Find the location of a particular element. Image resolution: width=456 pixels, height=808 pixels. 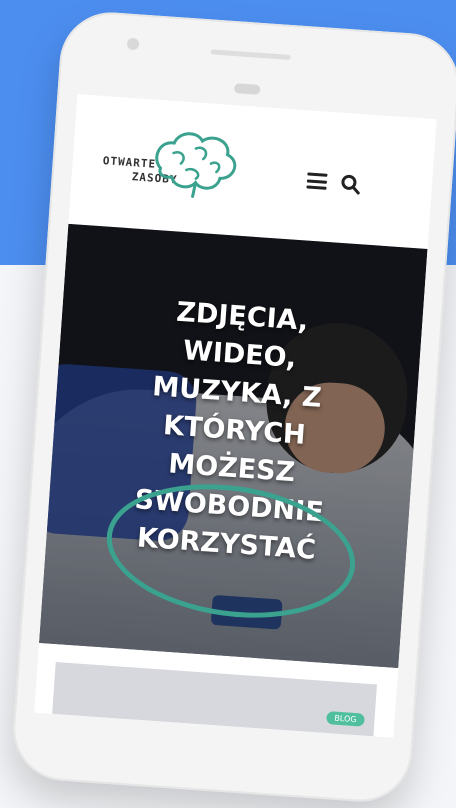

phone-earpiece is located at coordinates (250, 54).